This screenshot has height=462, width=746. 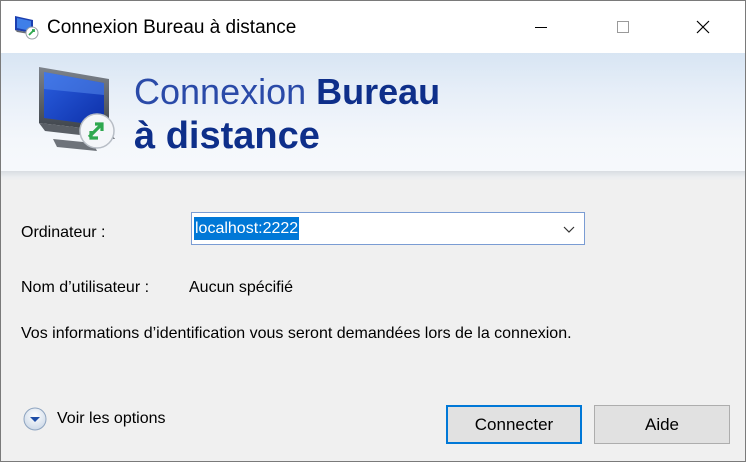 I want to click on title-bar: Connexion Bureau à distance, so click(x=373, y=27).